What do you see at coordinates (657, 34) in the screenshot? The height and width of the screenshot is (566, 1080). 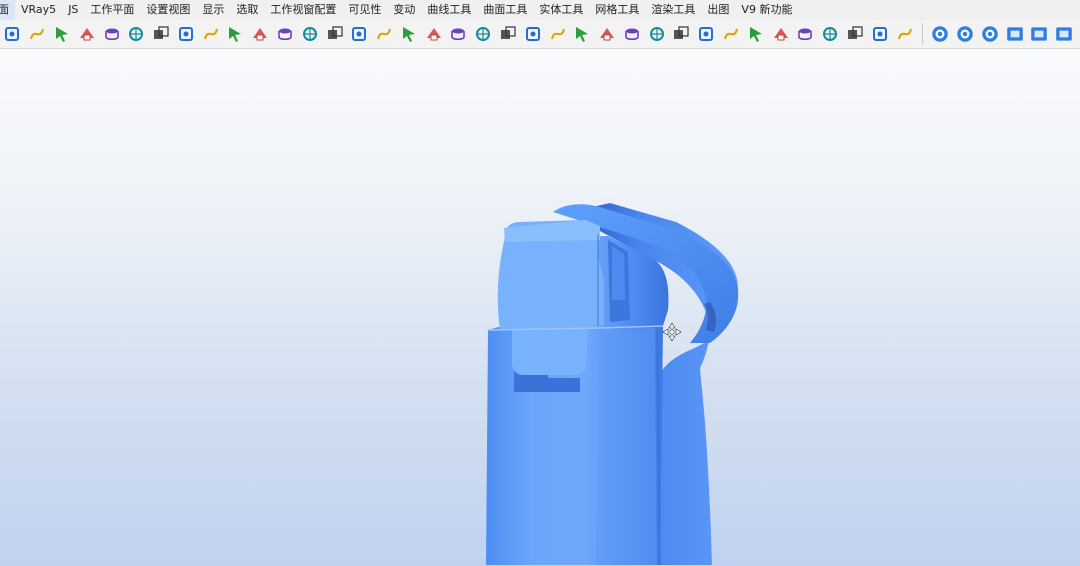 I see `sphere-icon` at bounding box center [657, 34].